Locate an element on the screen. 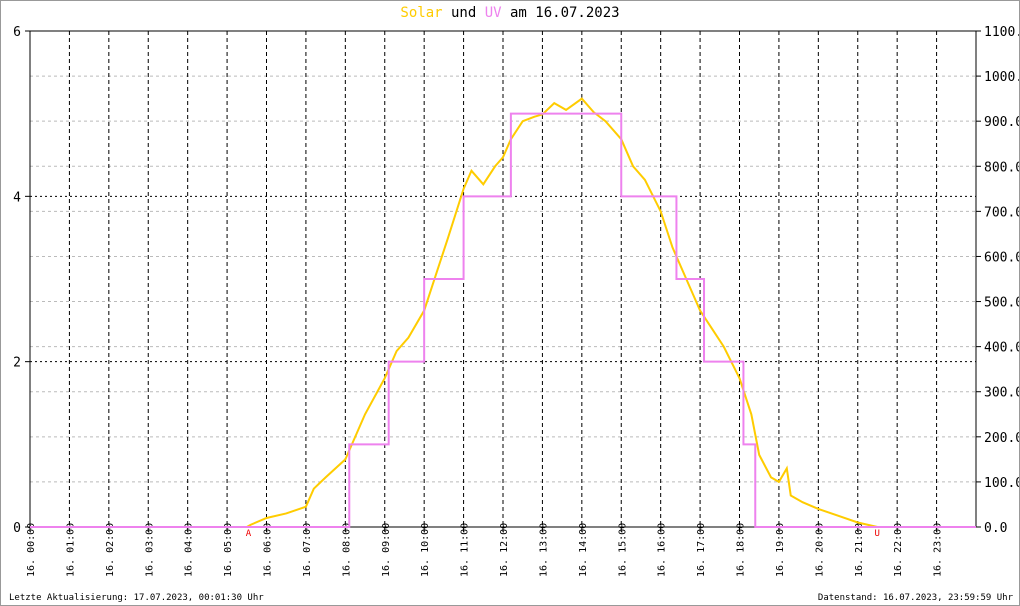 The width and height of the screenshot is (1020, 606). x-tick-label: 16. 15:00 is located at coordinates (622, 550).